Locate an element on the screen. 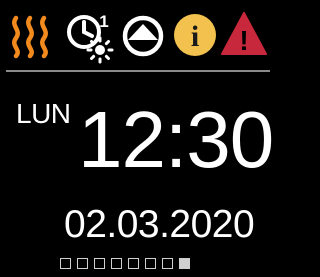 The image size is (320, 277). info-glyph: i is located at coordinates (195, 36).